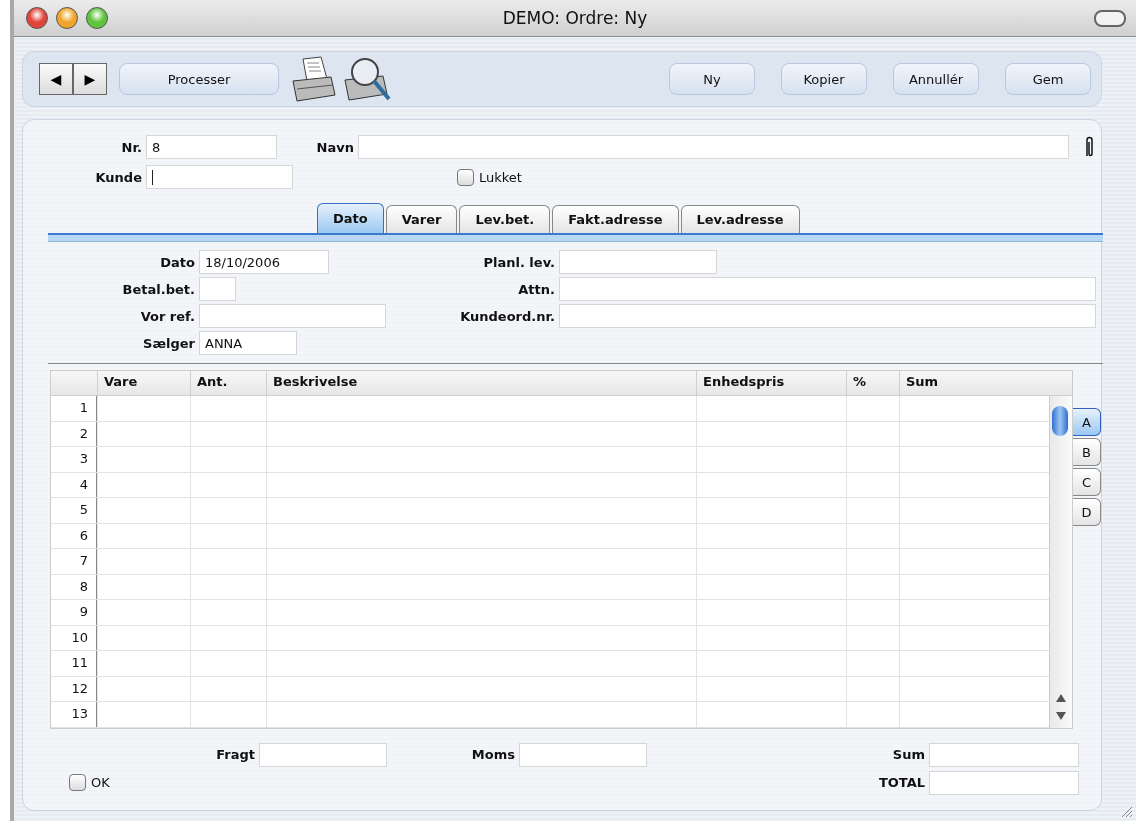 This screenshot has width=1136, height=821. Describe the element at coordinates (492, 754) in the screenshot. I see `field-label: Moms` at that location.